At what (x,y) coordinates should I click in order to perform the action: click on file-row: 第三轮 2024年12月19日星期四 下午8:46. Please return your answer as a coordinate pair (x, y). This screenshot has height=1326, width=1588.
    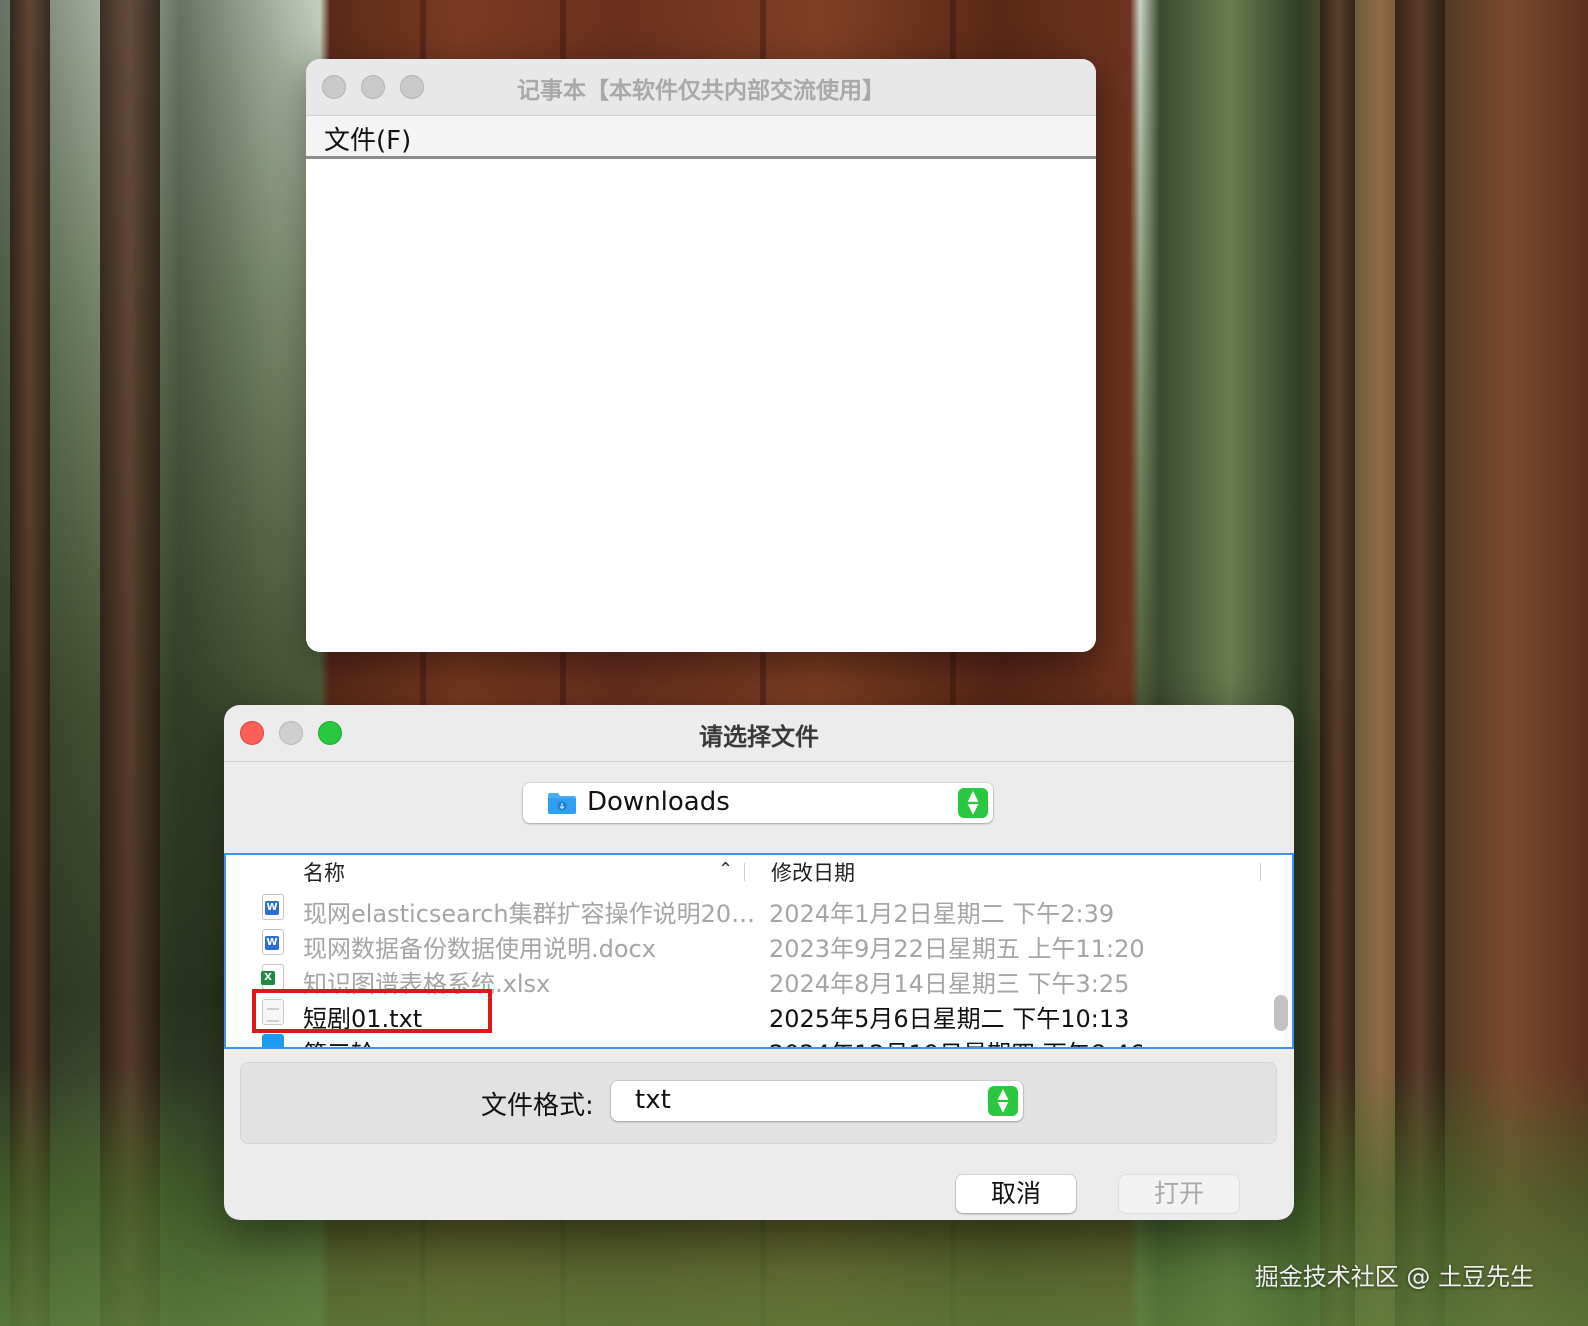
    Looking at the image, I should click on (744, 1039).